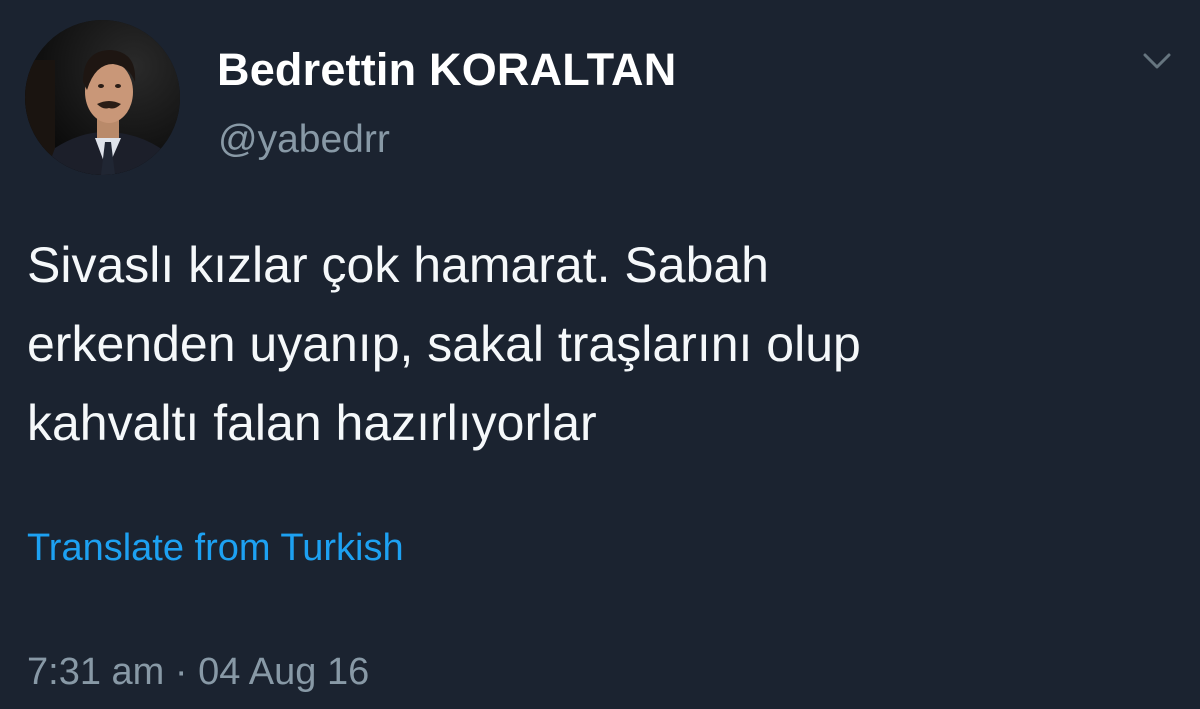 This screenshot has width=1200, height=709. I want to click on chevron-down-icon, so click(1157, 61).